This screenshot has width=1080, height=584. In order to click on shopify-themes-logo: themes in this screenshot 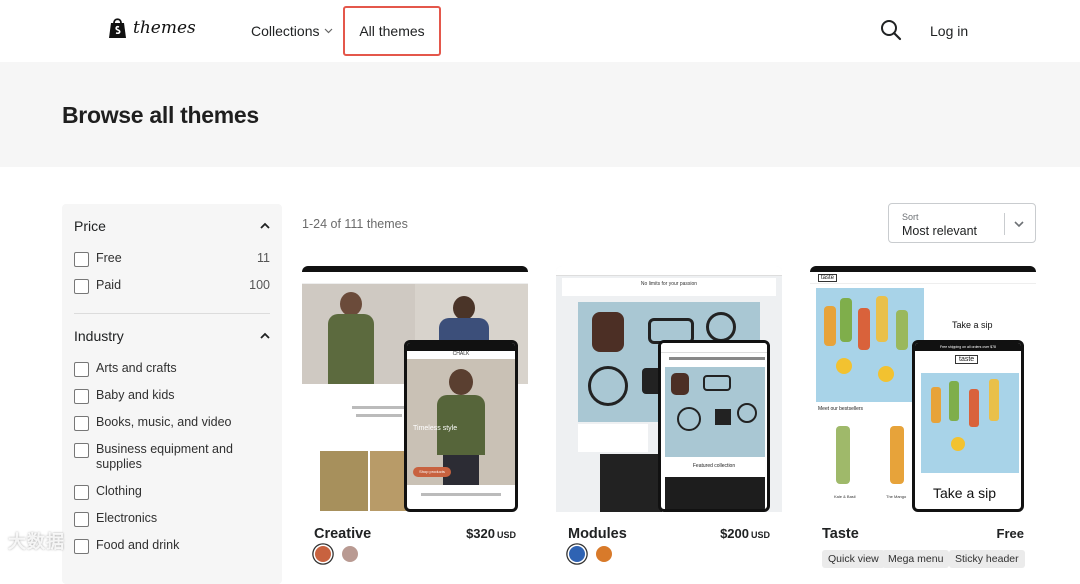, I will do `click(152, 28)`.